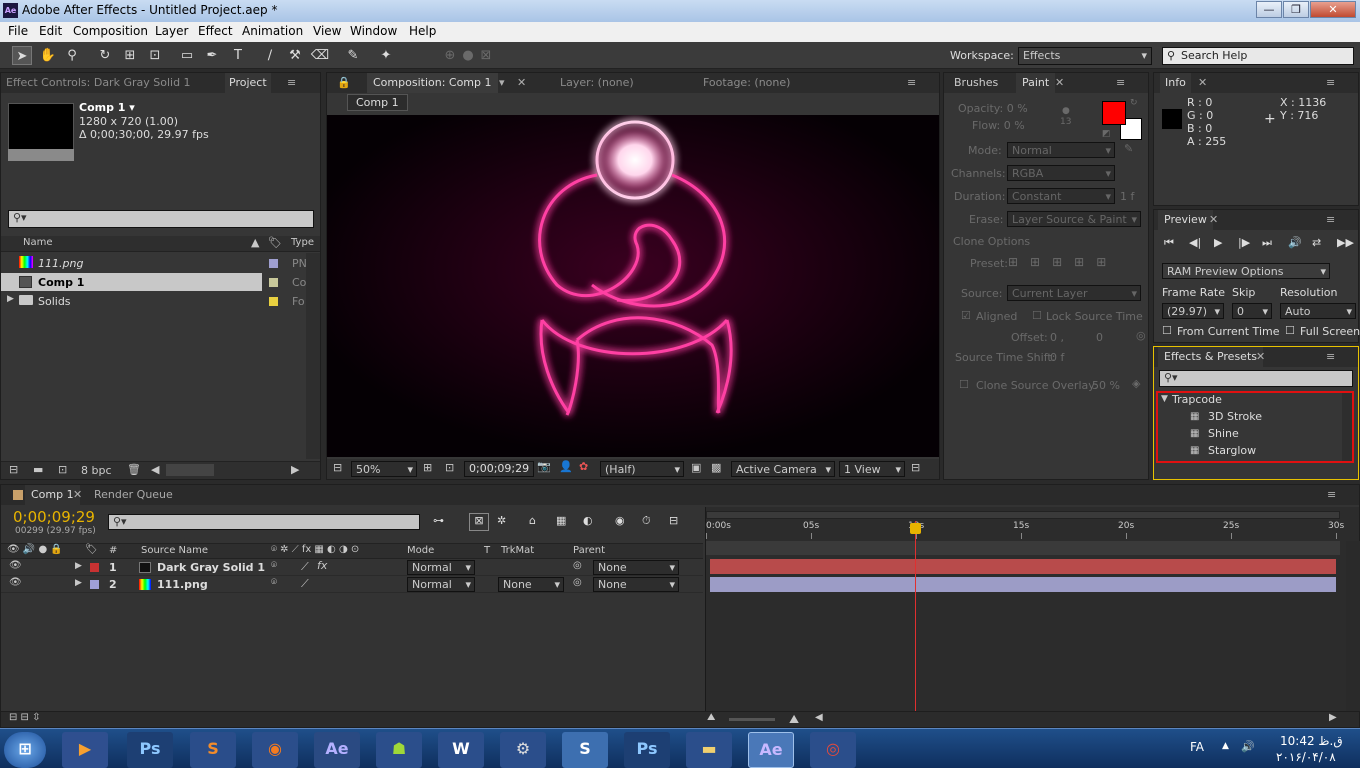  Describe the element at coordinates (1333, 717) in the screenshot. I see `scroll-right-icon: ▶` at that location.